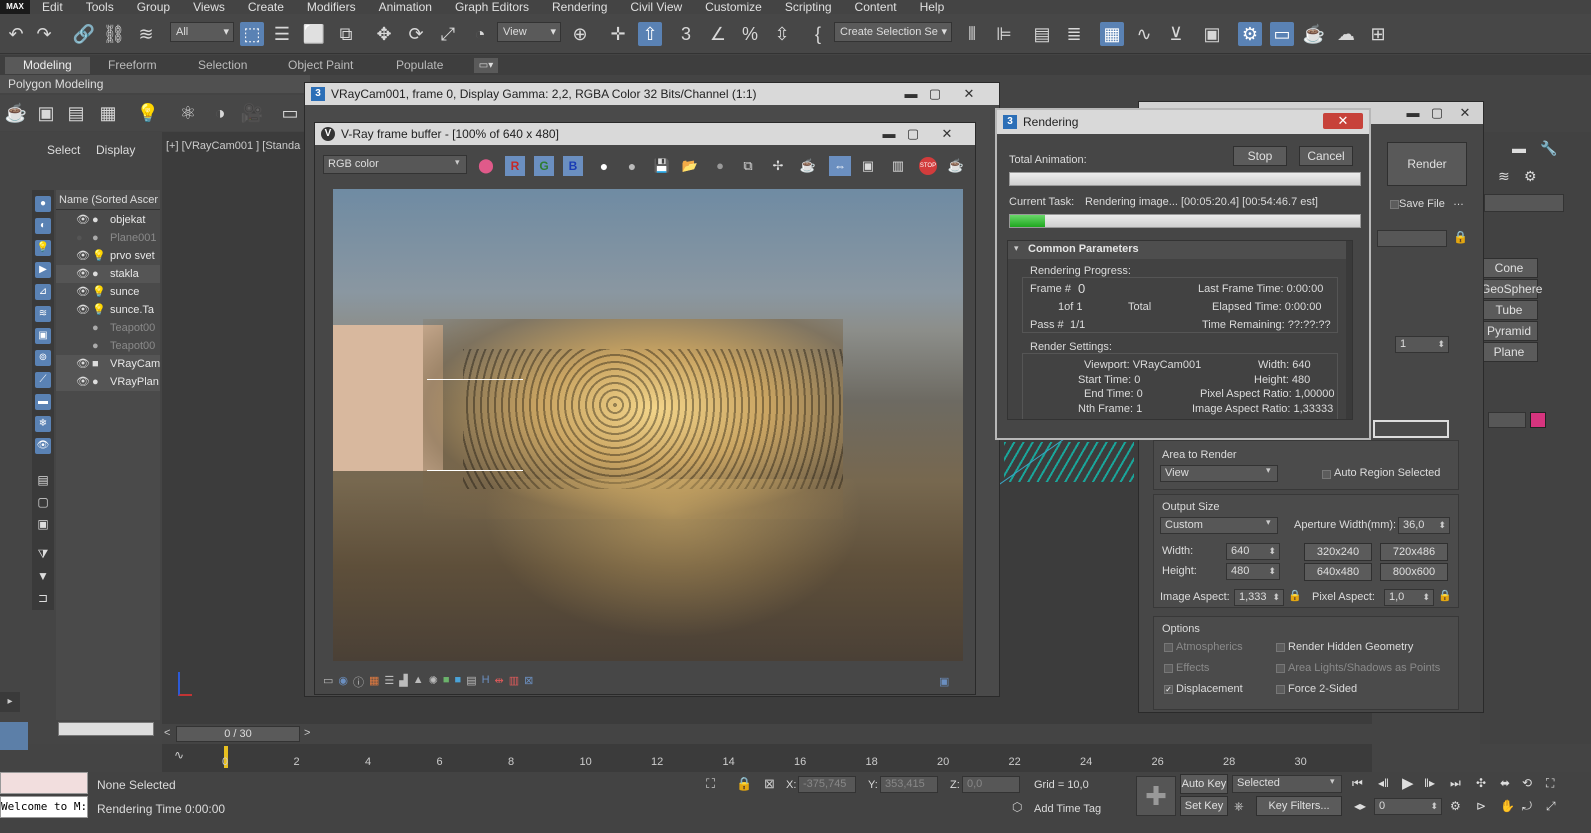 The height and width of the screenshot is (833, 1591). What do you see at coordinates (544, 166) in the screenshot?
I see `green-channel-button: G` at bounding box center [544, 166].